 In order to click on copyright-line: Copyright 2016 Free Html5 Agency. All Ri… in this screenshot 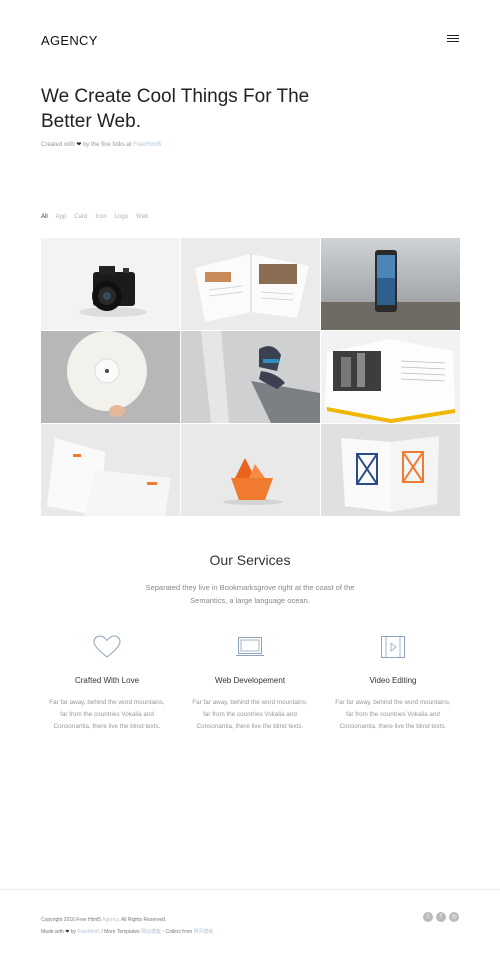, I will do `click(104, 920)`.